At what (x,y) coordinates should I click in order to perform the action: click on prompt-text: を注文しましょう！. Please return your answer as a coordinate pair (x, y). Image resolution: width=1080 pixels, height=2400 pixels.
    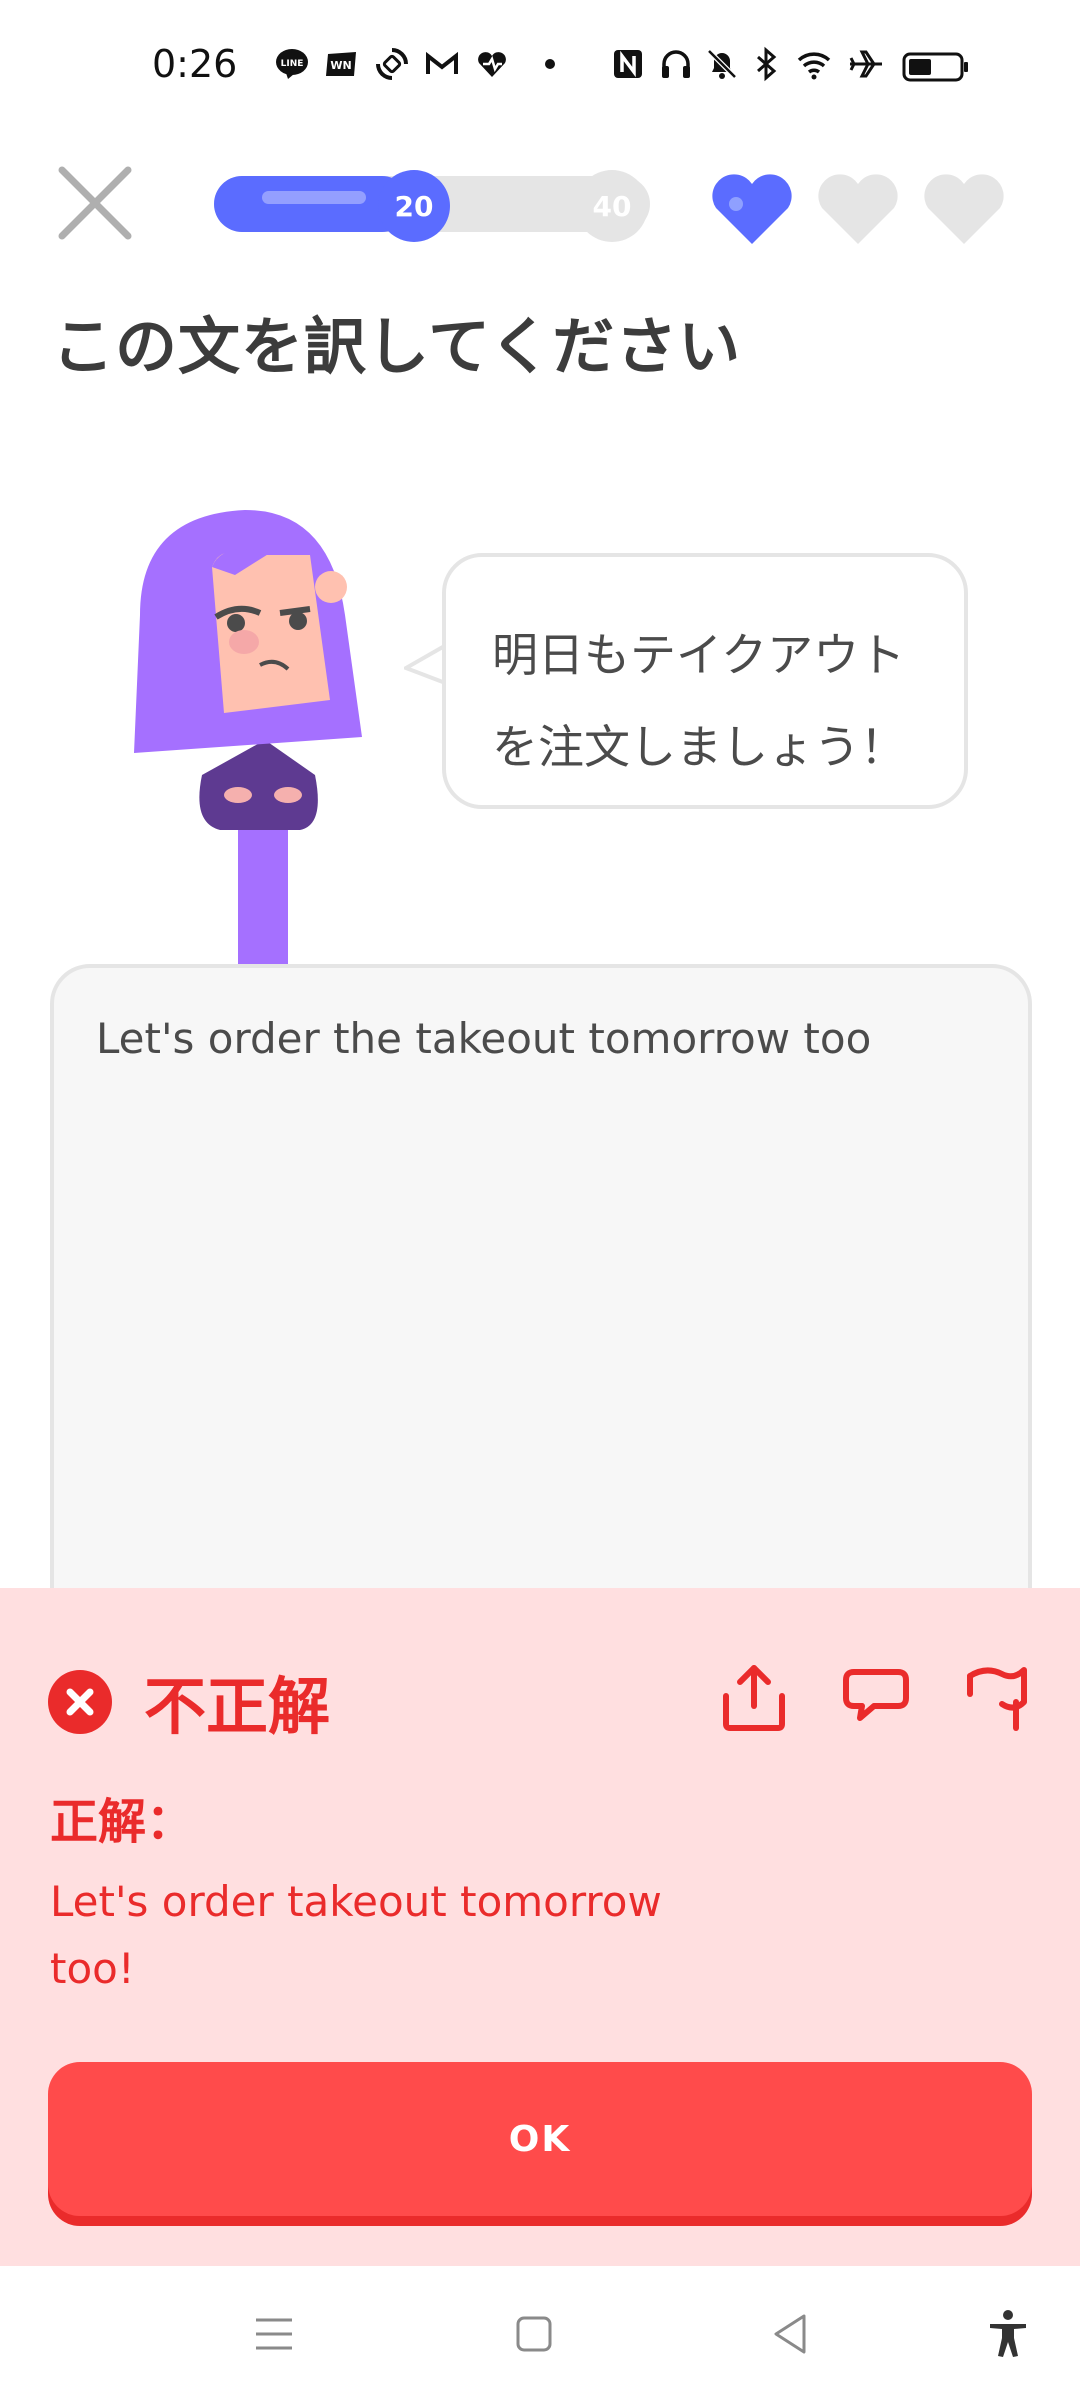
    Looking at the image, I should click on (699, 747).